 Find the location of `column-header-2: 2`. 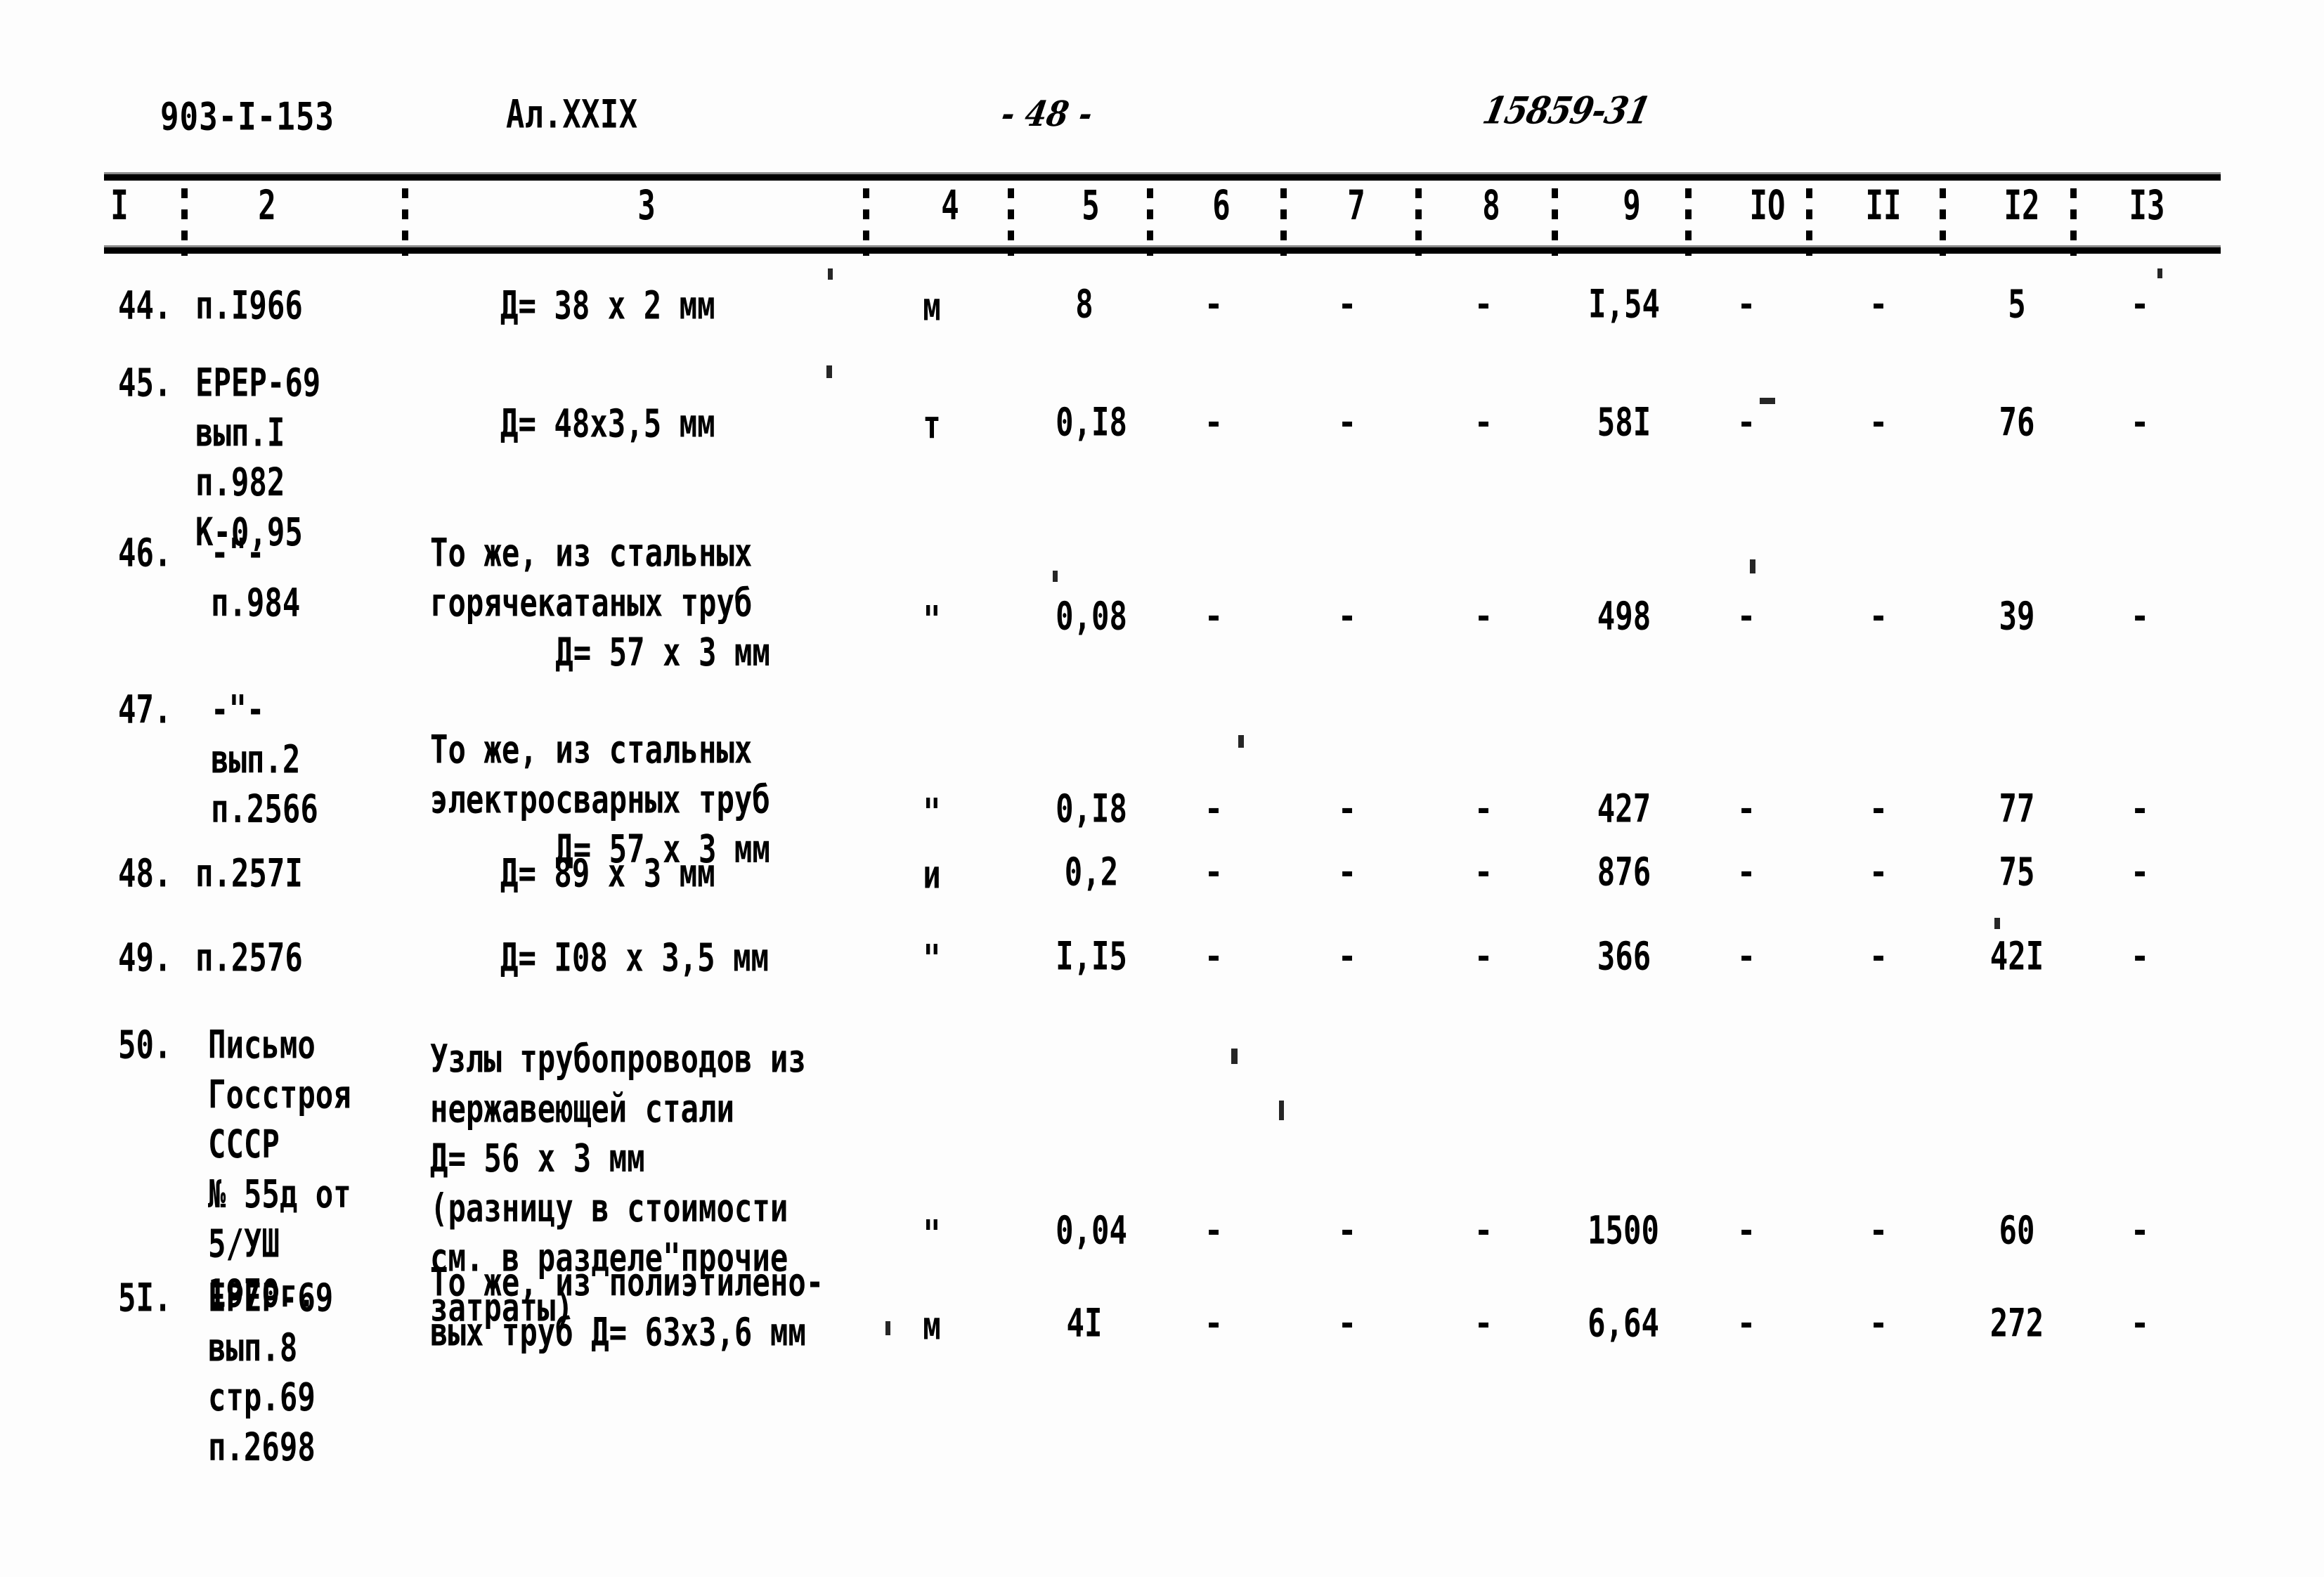

column-header-2: 2 is located at coordinates (267, 205).